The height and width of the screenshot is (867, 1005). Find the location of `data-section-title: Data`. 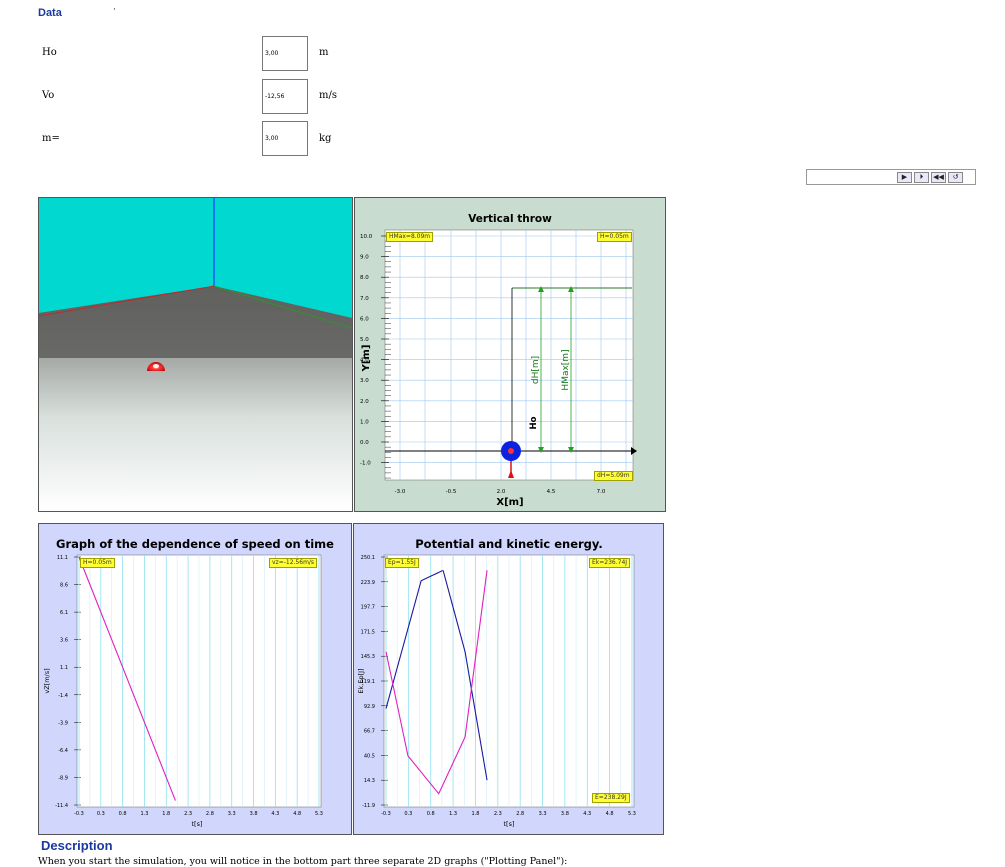

data-section-title: Data is located at coordinates (50, 13).